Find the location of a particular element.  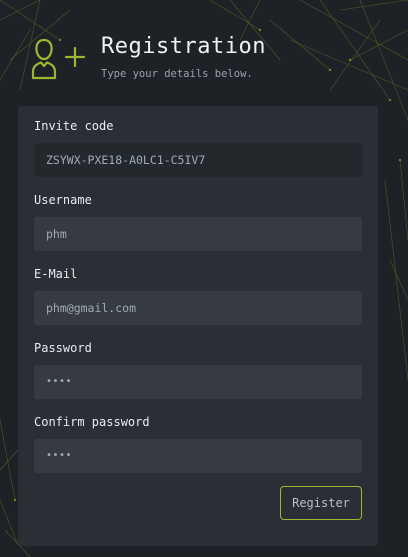

username-field: Username phm is located at coordinates (198, 221).